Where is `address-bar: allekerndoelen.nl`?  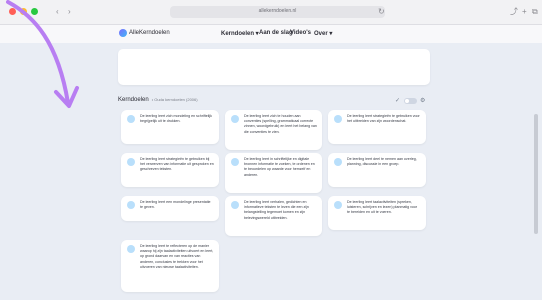 address-bar: allekerndoelen.nl is located at coordinates (277, 12).